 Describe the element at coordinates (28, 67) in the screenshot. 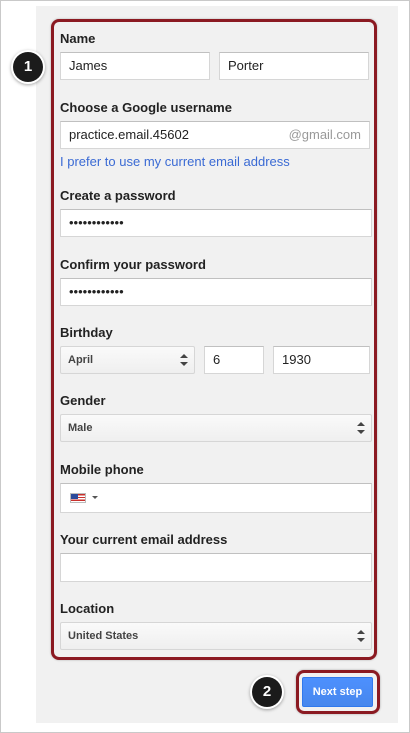

I see `step-1-badge: 1` at that location.